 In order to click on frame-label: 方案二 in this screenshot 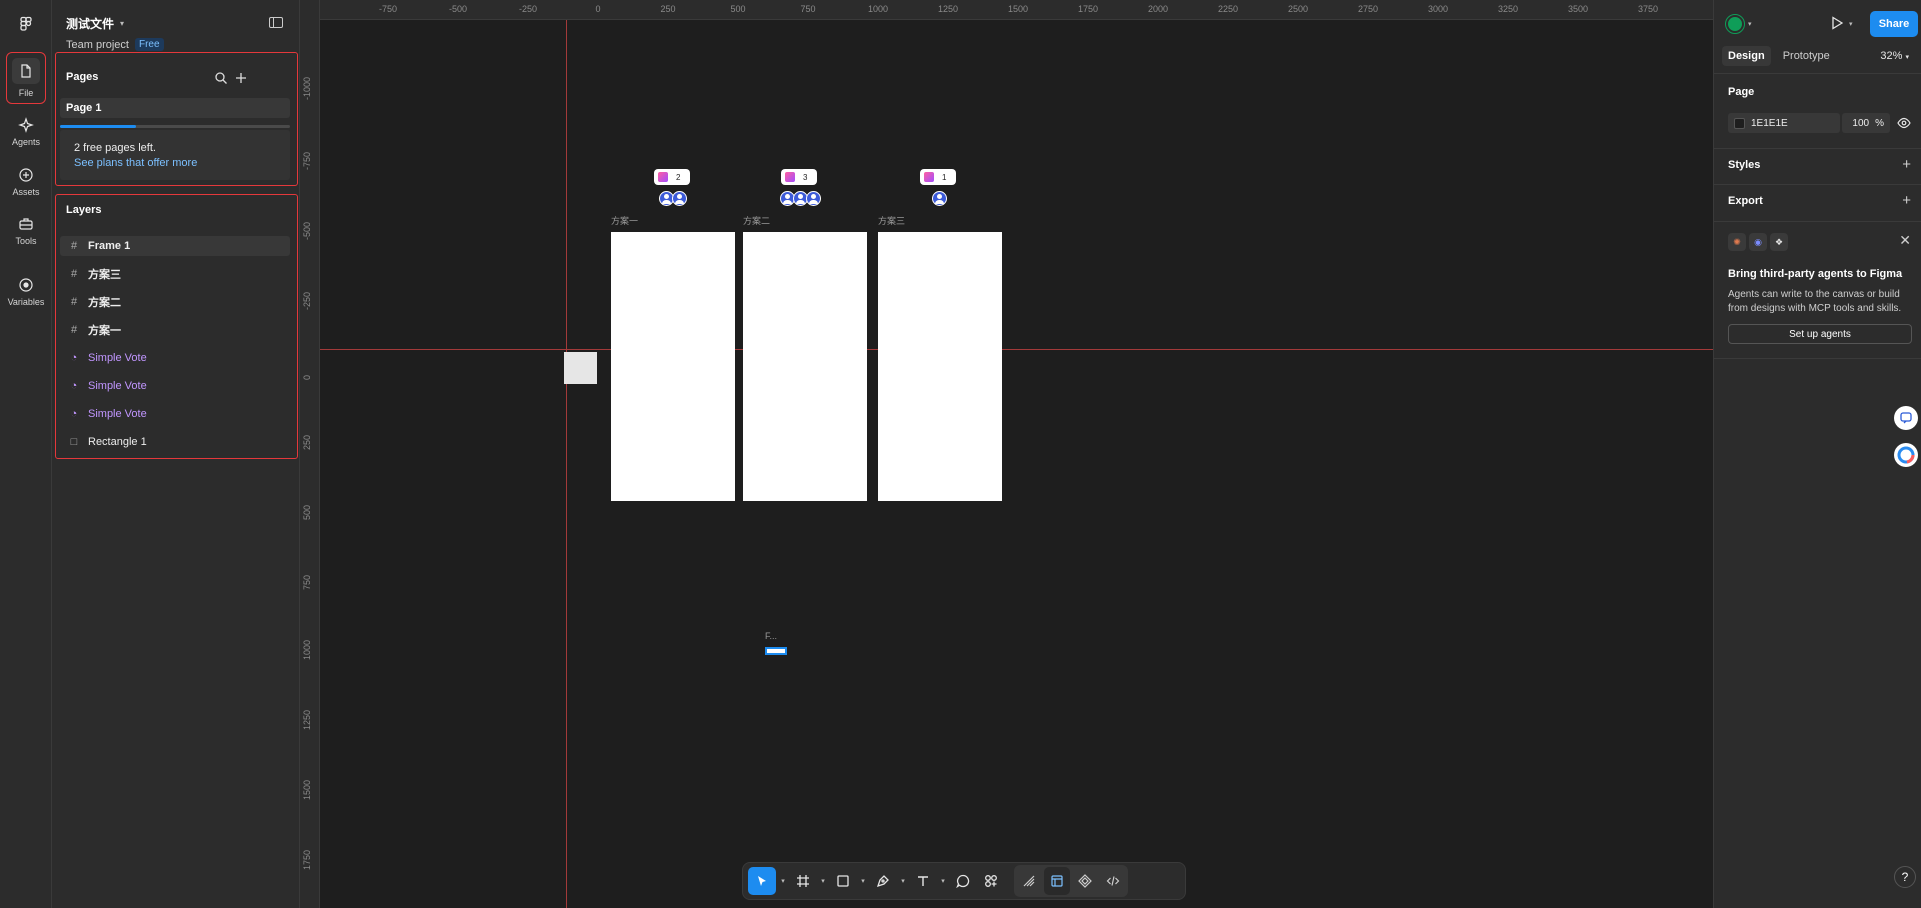, I will do `click(756, 220)`.